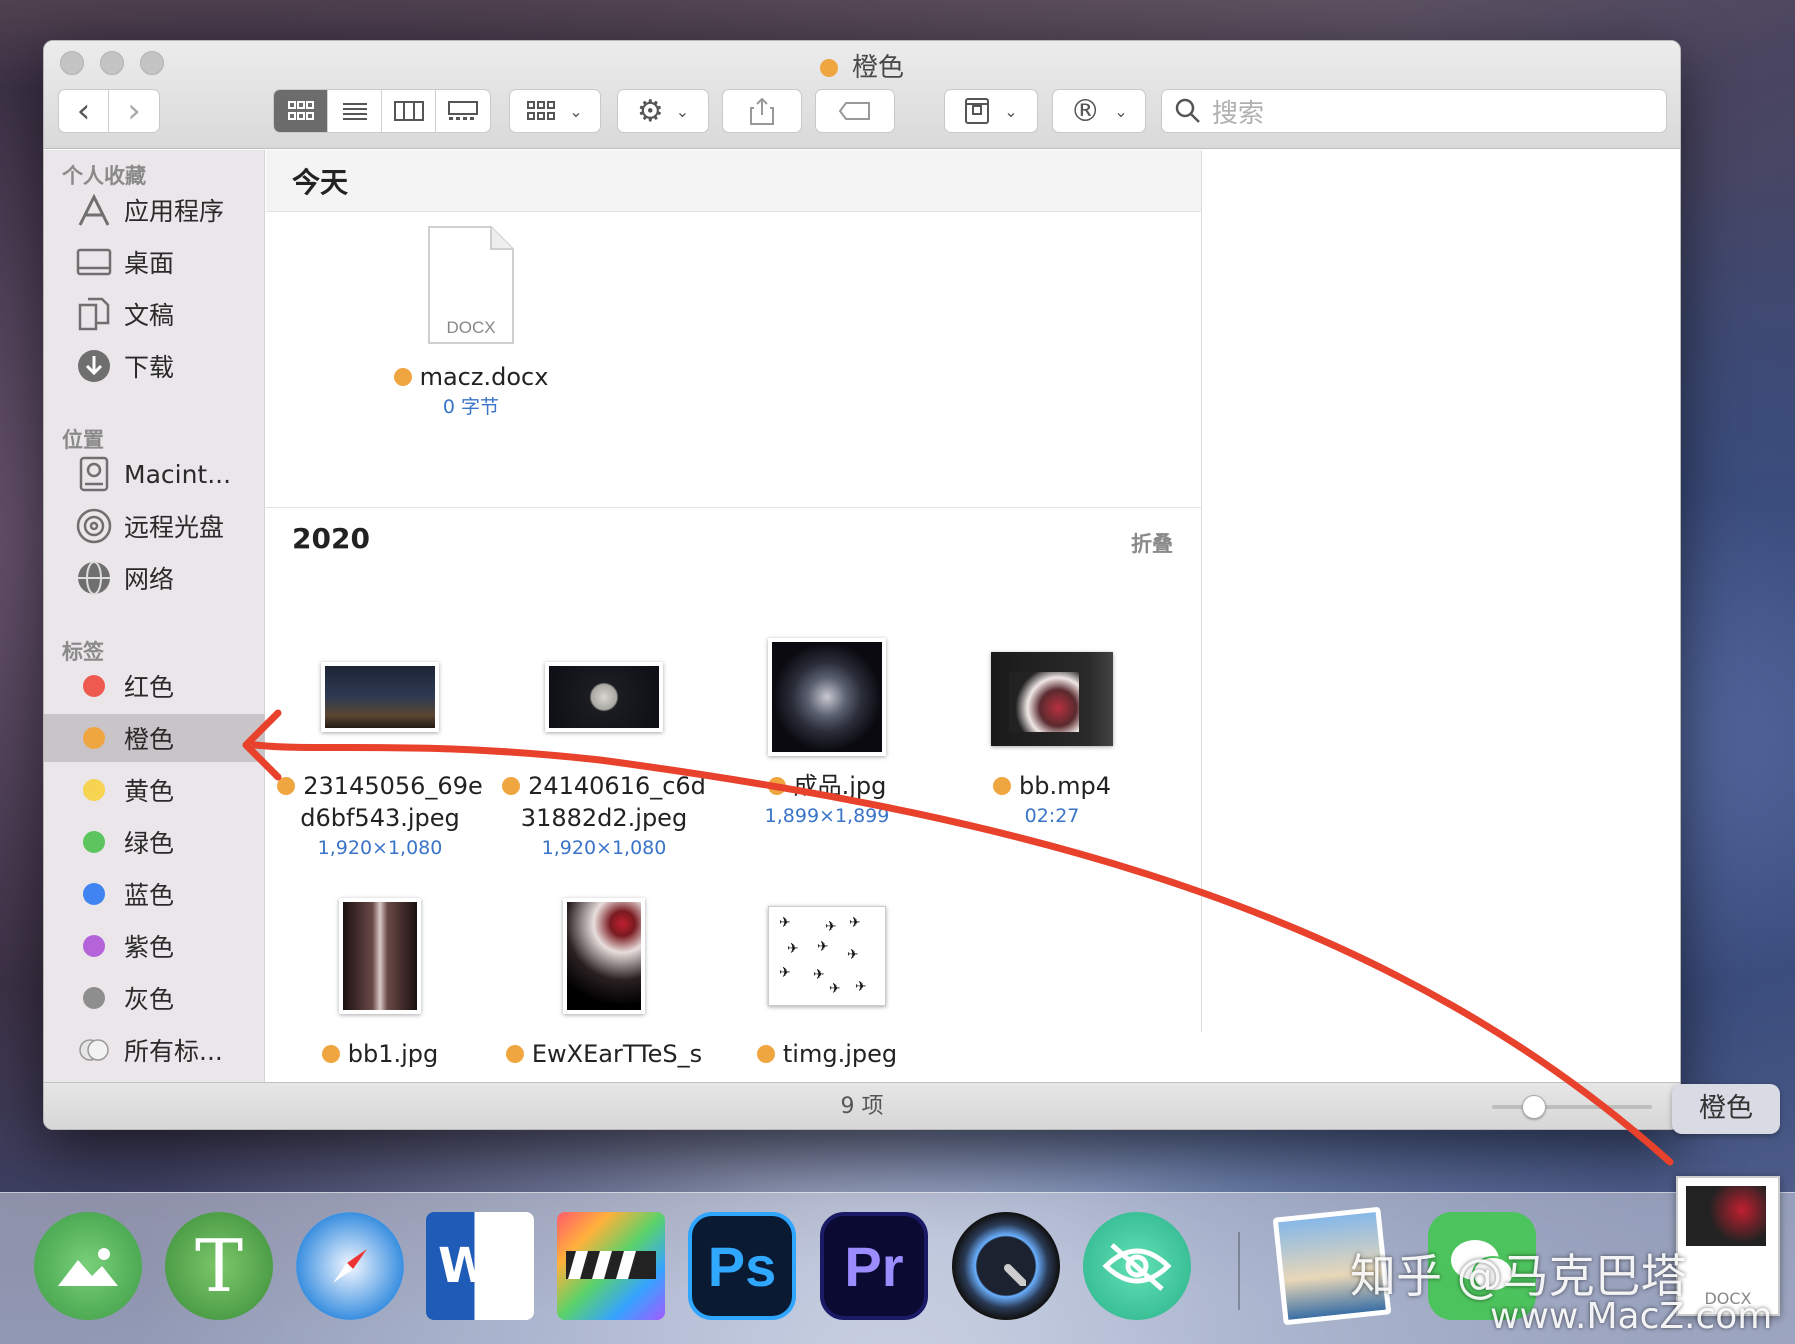  What do you see at coordinates (88, 1266) in the screenshot?
I see `photos-app-icon` at bounding box center [88, 1266].